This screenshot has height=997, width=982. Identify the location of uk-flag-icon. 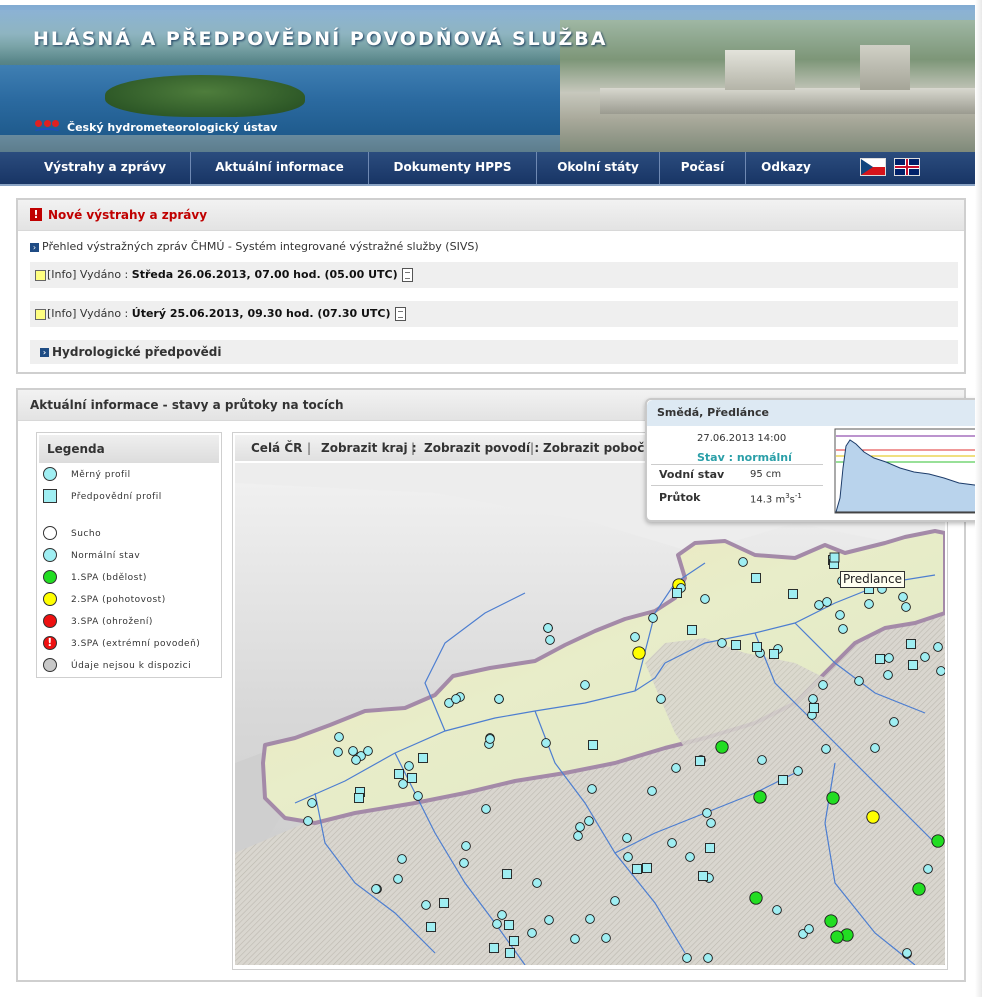
(907, 167).